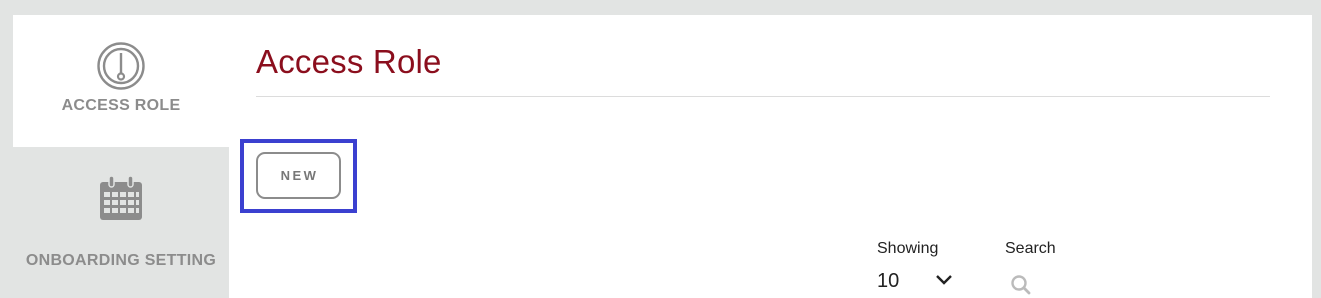 This screenshot has width=1321, height=298. I want to click on sidebar-item-label: ACCESS ROLE, so click(121, 105).